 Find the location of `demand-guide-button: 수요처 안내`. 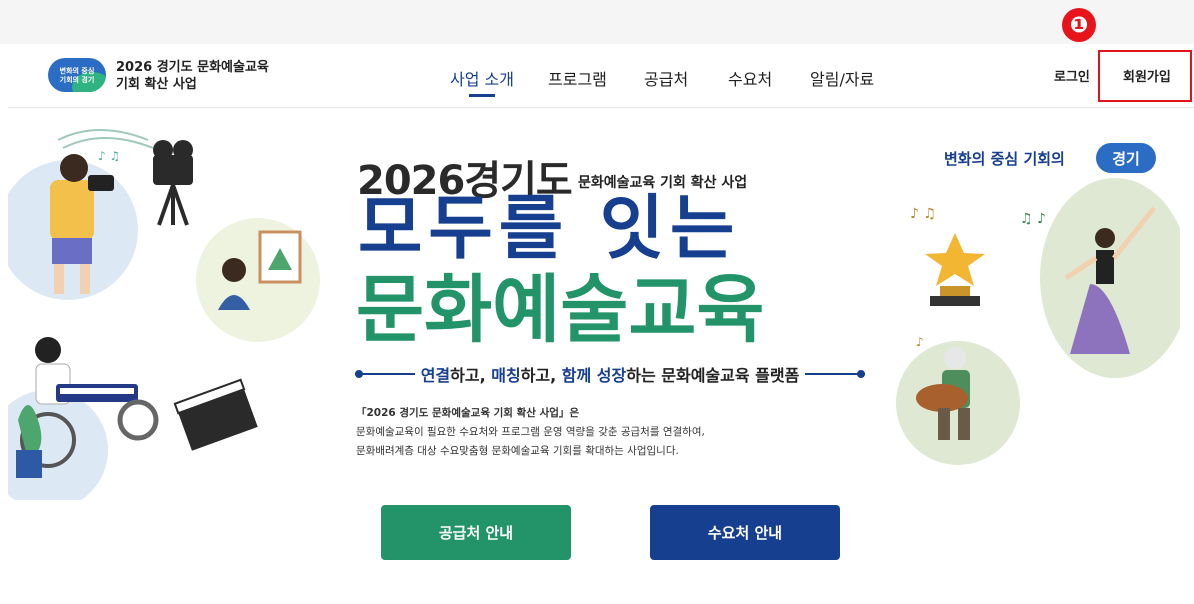

demand-guide-button: 수요처 안내 is located at coordinates (745, 532).